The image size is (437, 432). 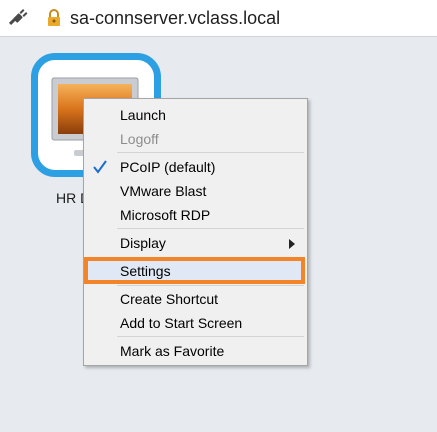 What do you see at coordinates (145, 271) in the screenshot?
I see `menu-item-settings: Settings` at bounding box center [145, 271].